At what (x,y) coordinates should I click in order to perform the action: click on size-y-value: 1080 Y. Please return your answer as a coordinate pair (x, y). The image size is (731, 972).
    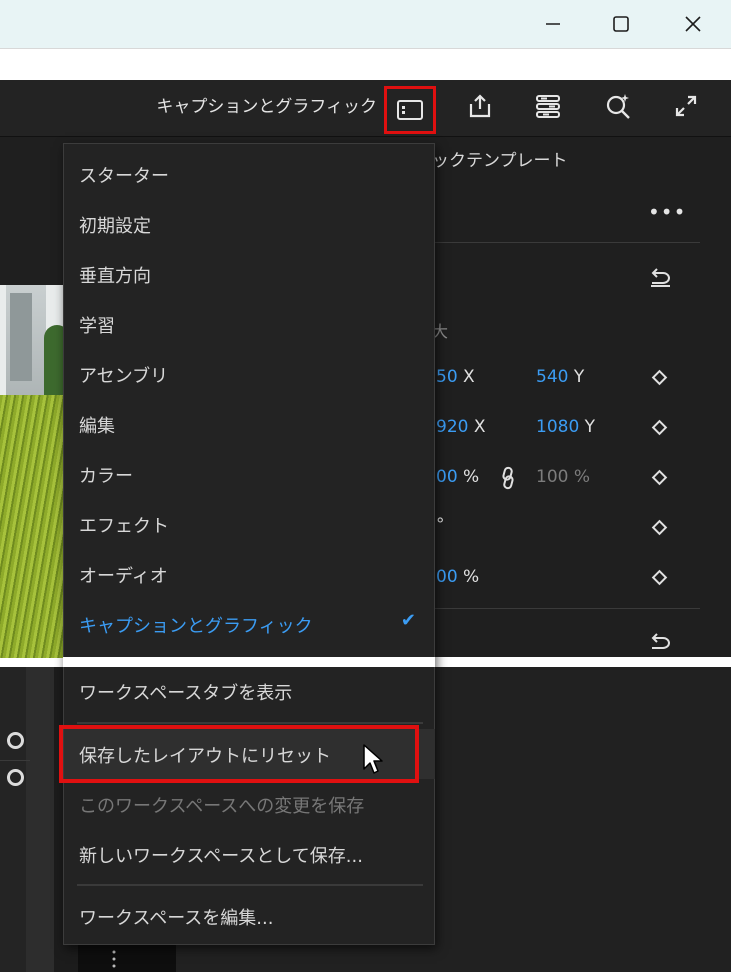
    Looking at the image, I should click on (565, 427).